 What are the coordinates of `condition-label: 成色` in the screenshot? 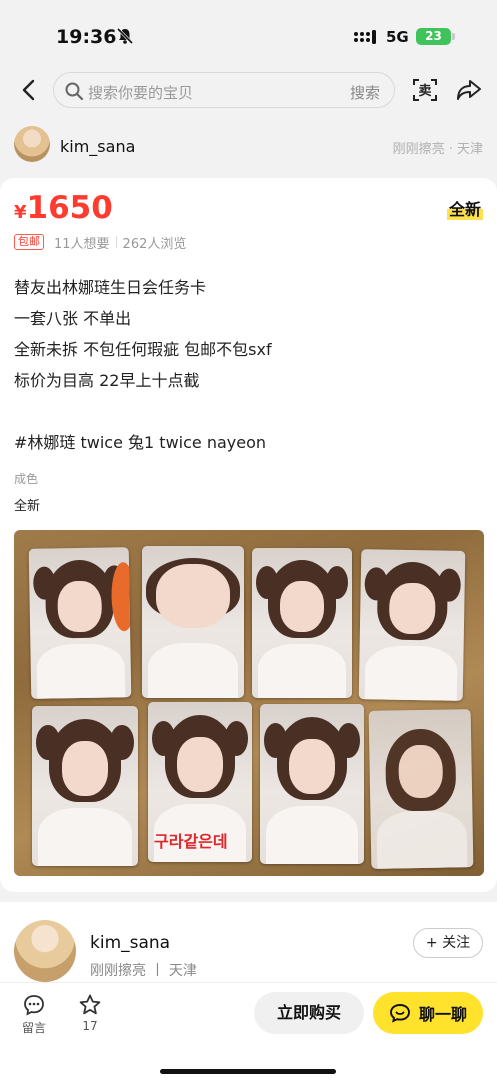 It's located at (26, 479).